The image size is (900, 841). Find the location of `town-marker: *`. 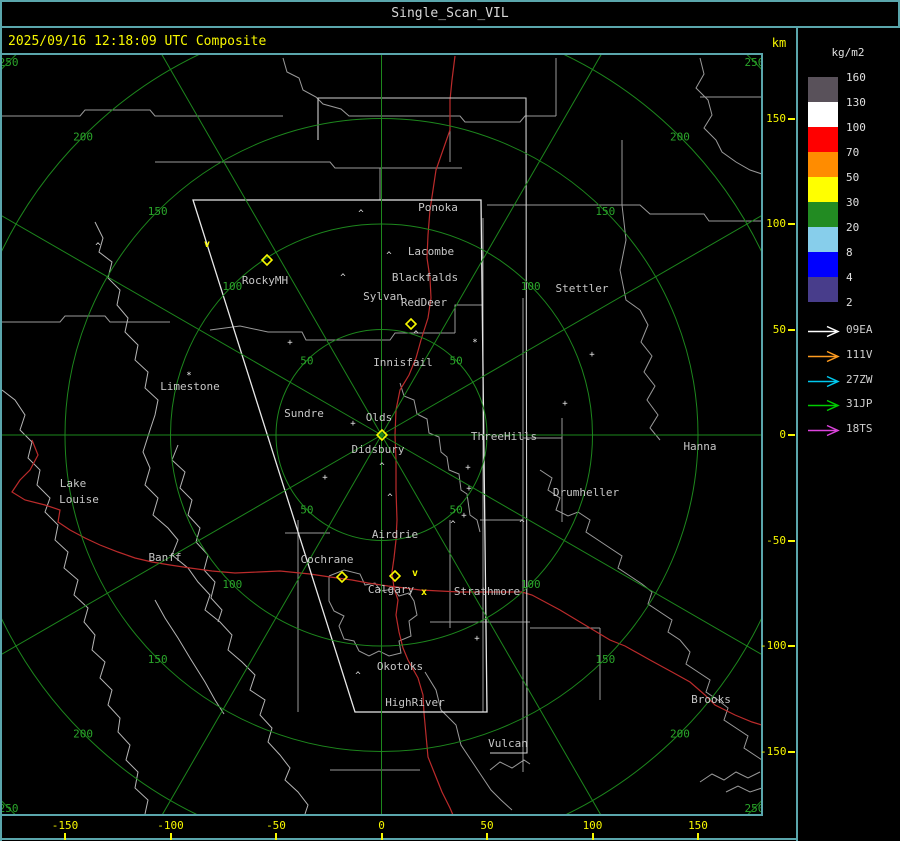

town-marker: * is located at coordinates (474, 343).